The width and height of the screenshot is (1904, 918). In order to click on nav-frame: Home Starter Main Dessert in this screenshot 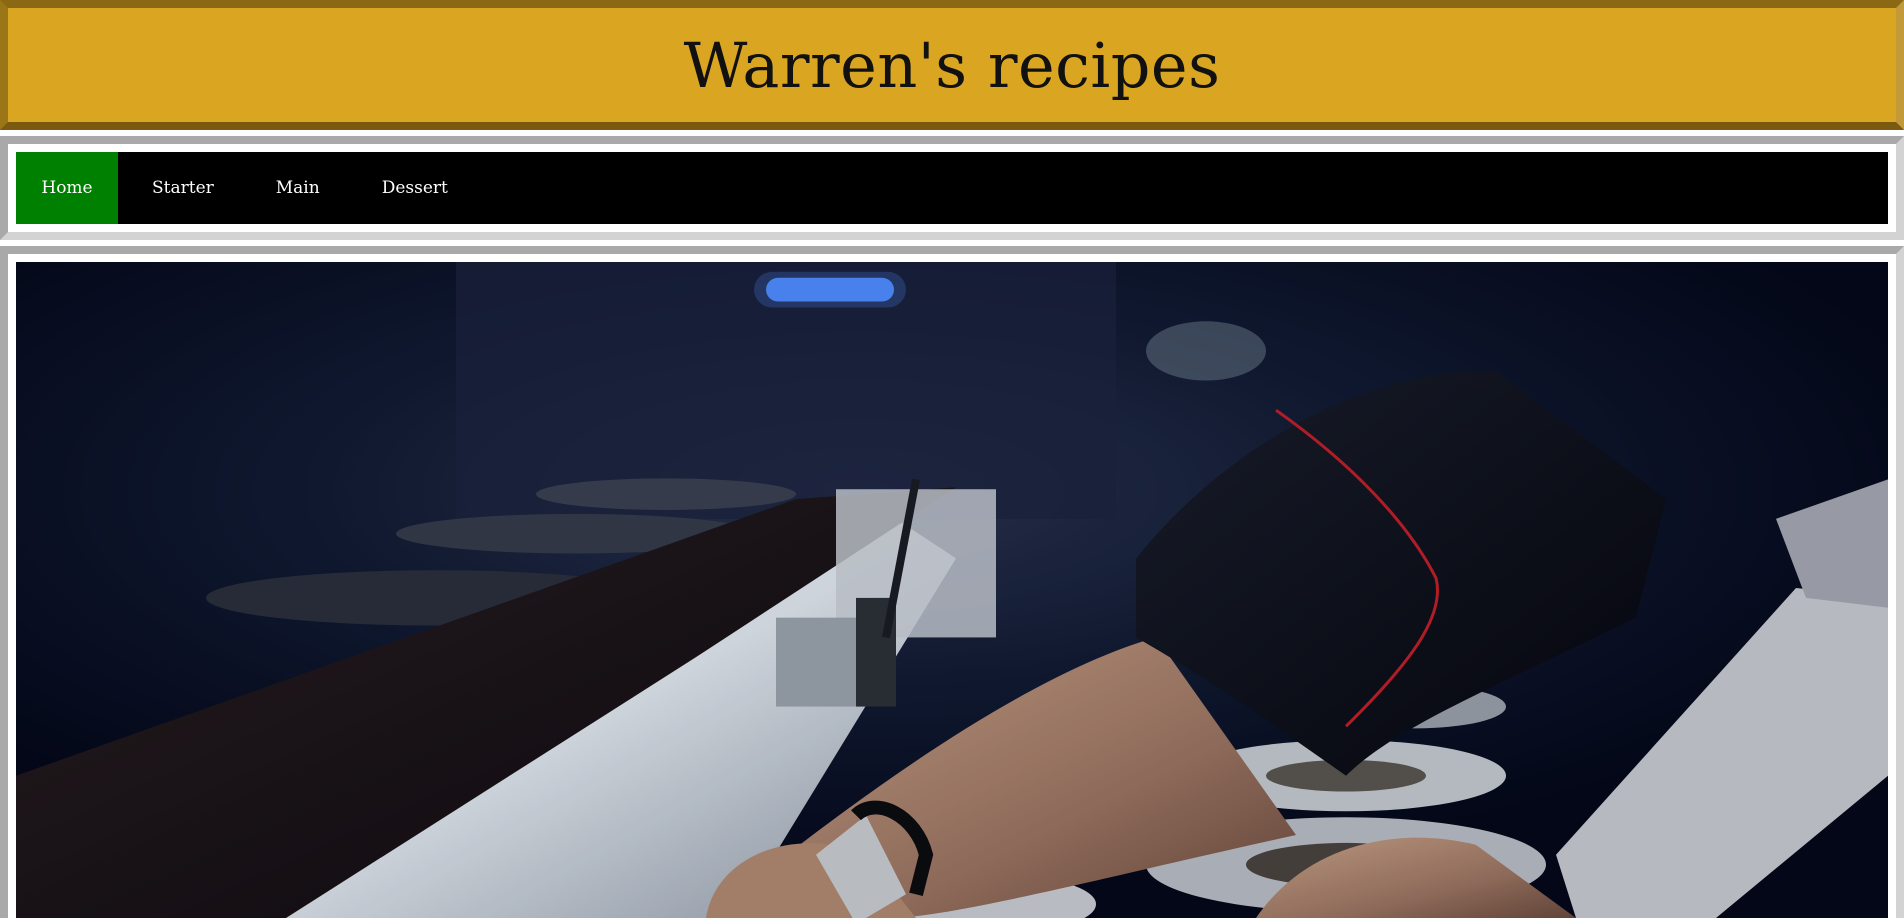, I will do `click(952, 188)`.